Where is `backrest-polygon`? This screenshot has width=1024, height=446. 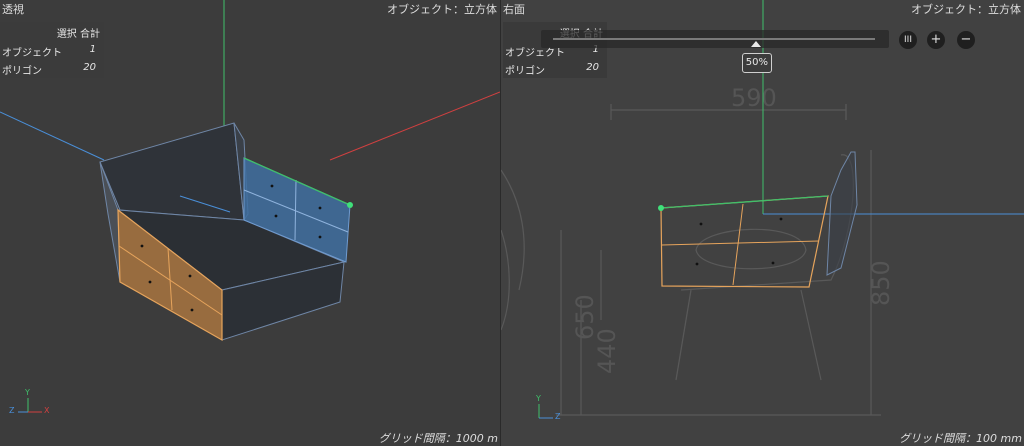
backrest-polygon is located at coordinates (172, 171).